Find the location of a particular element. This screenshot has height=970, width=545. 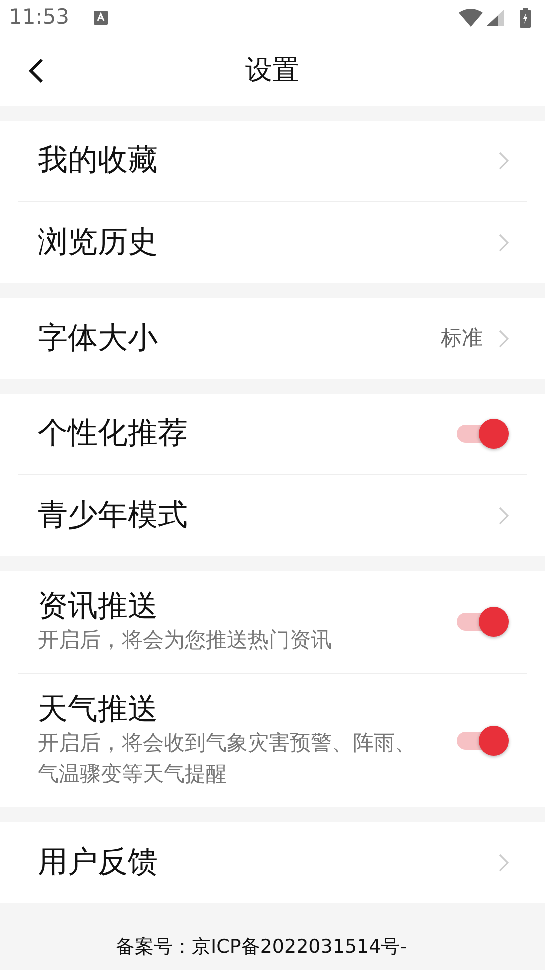

clock: 11:53 is located at coordinates (39, 18).